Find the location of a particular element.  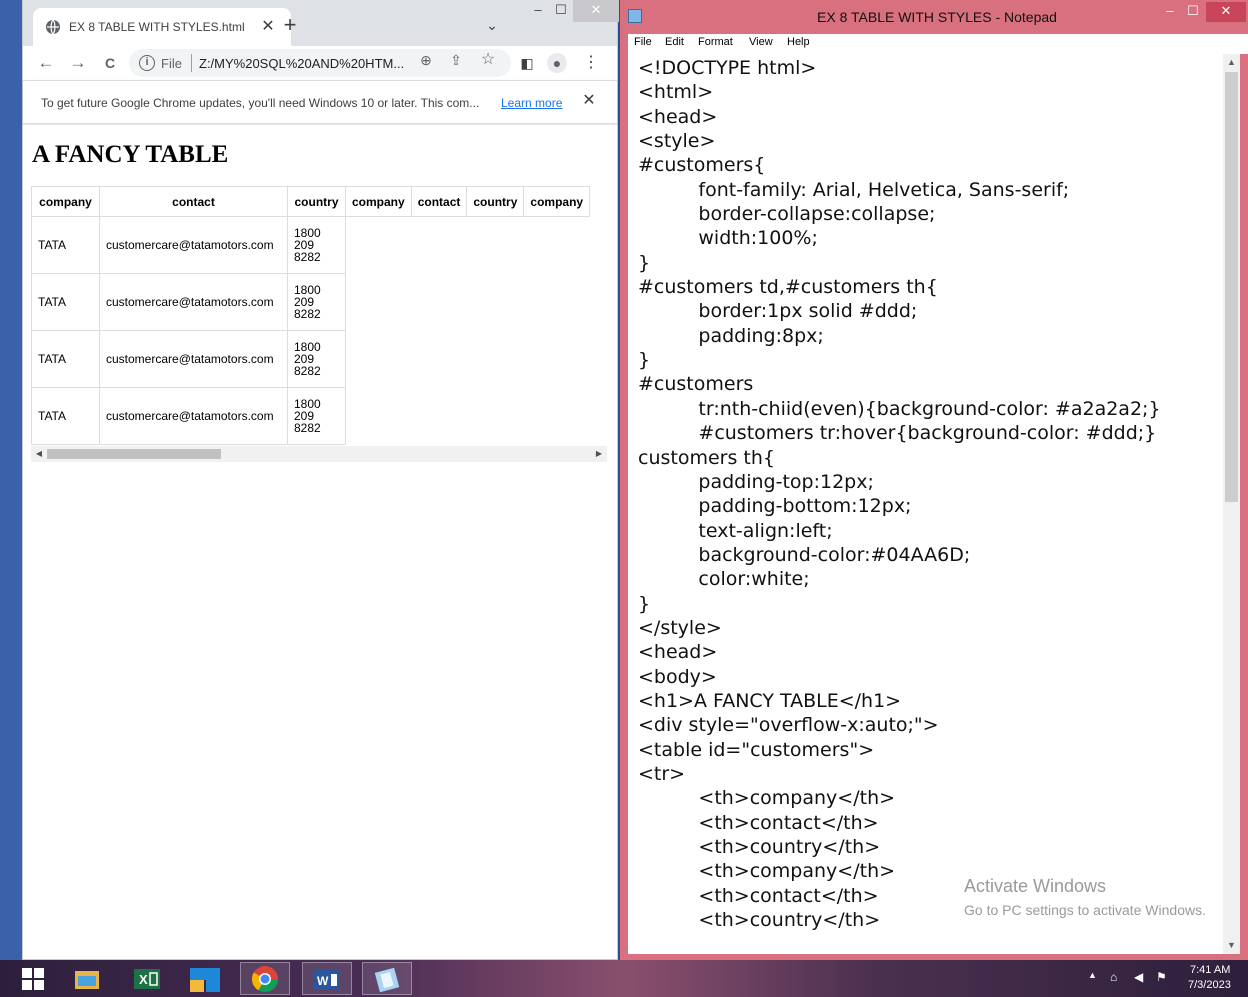

code-line: color:white; is located at coordinates (724, 579).